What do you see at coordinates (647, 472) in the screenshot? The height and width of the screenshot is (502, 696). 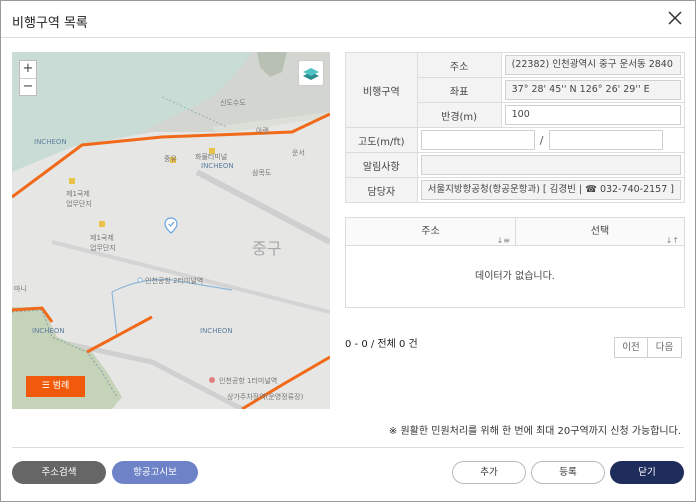 I see `close-button: 닫기` at bounding box center [647, 472].